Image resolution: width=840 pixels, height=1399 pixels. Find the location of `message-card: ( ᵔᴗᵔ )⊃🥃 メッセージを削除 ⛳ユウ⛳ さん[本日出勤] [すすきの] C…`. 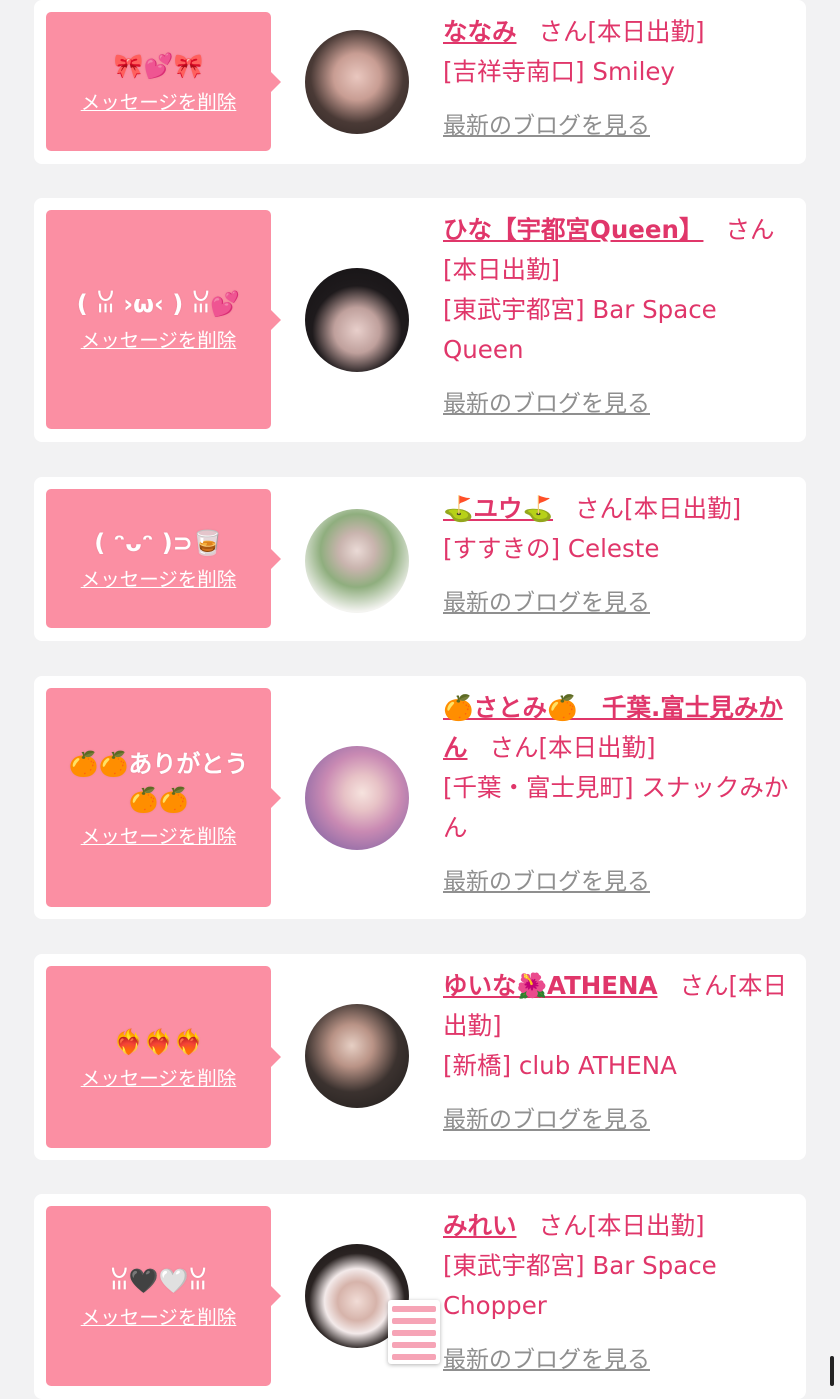

message-card: ( ᵔᴗᵔ )⊃🥃 メッセージを削除 ⛳ユウ⛳ さん[本日出勤] [すすきの] C… is located at coordinates (420, 559).